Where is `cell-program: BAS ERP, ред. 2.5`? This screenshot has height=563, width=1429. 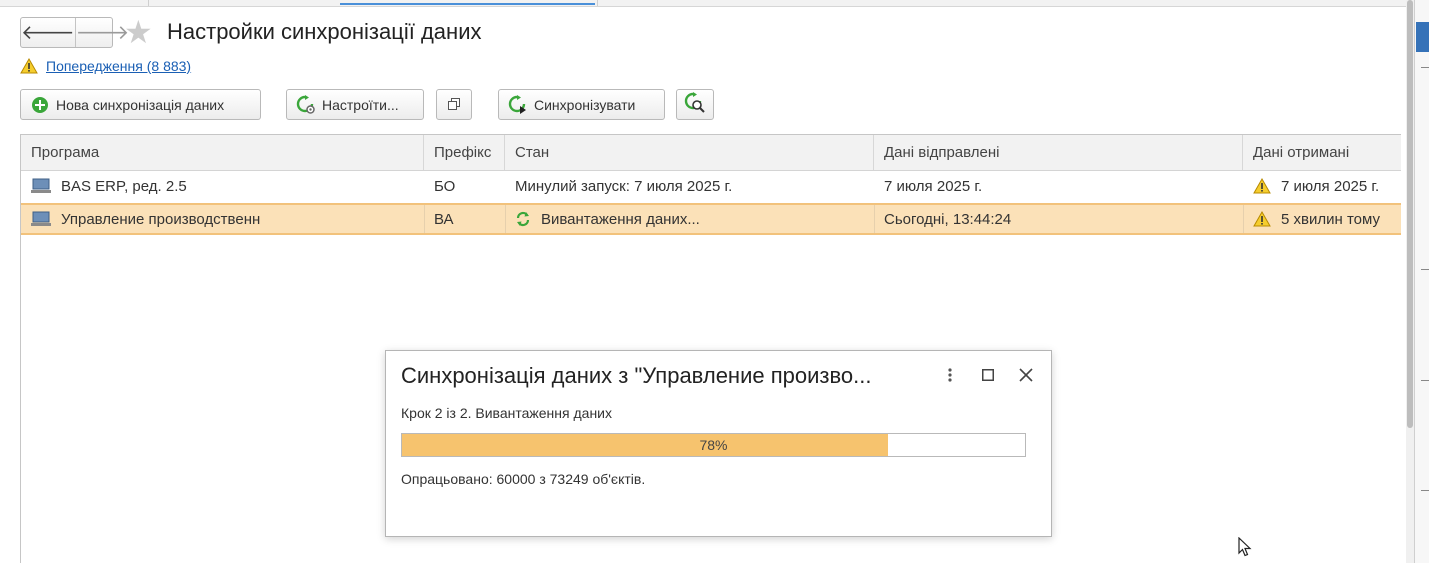
cell-program: BAS ERP, ред. 2.5 is located at coordinates (222, 186).